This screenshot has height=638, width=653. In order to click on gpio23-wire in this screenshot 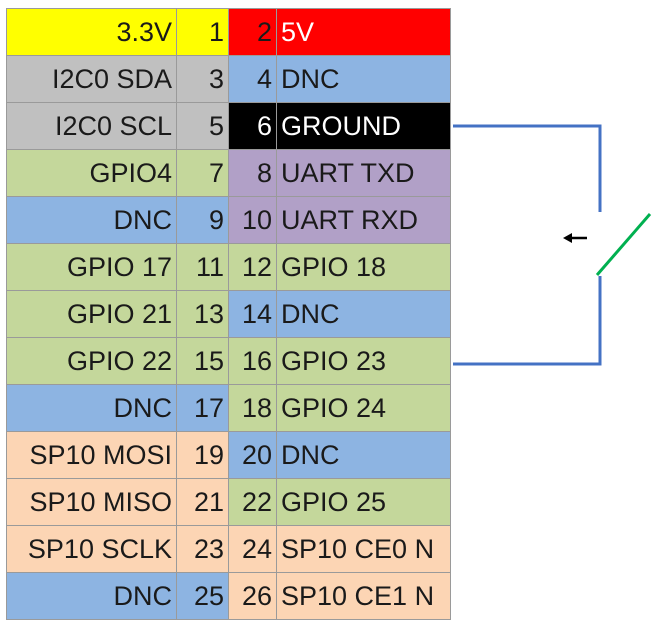, I will do `click(527, 321)`.